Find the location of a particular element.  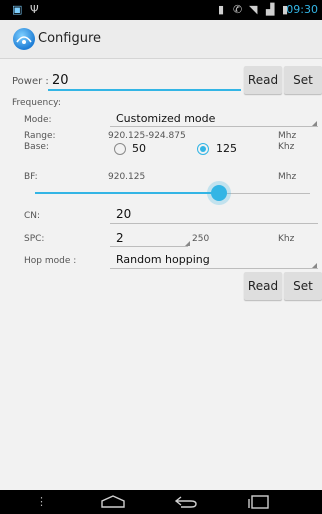

hop-mode-dropdown-icon is located at coordinates (314, 265).